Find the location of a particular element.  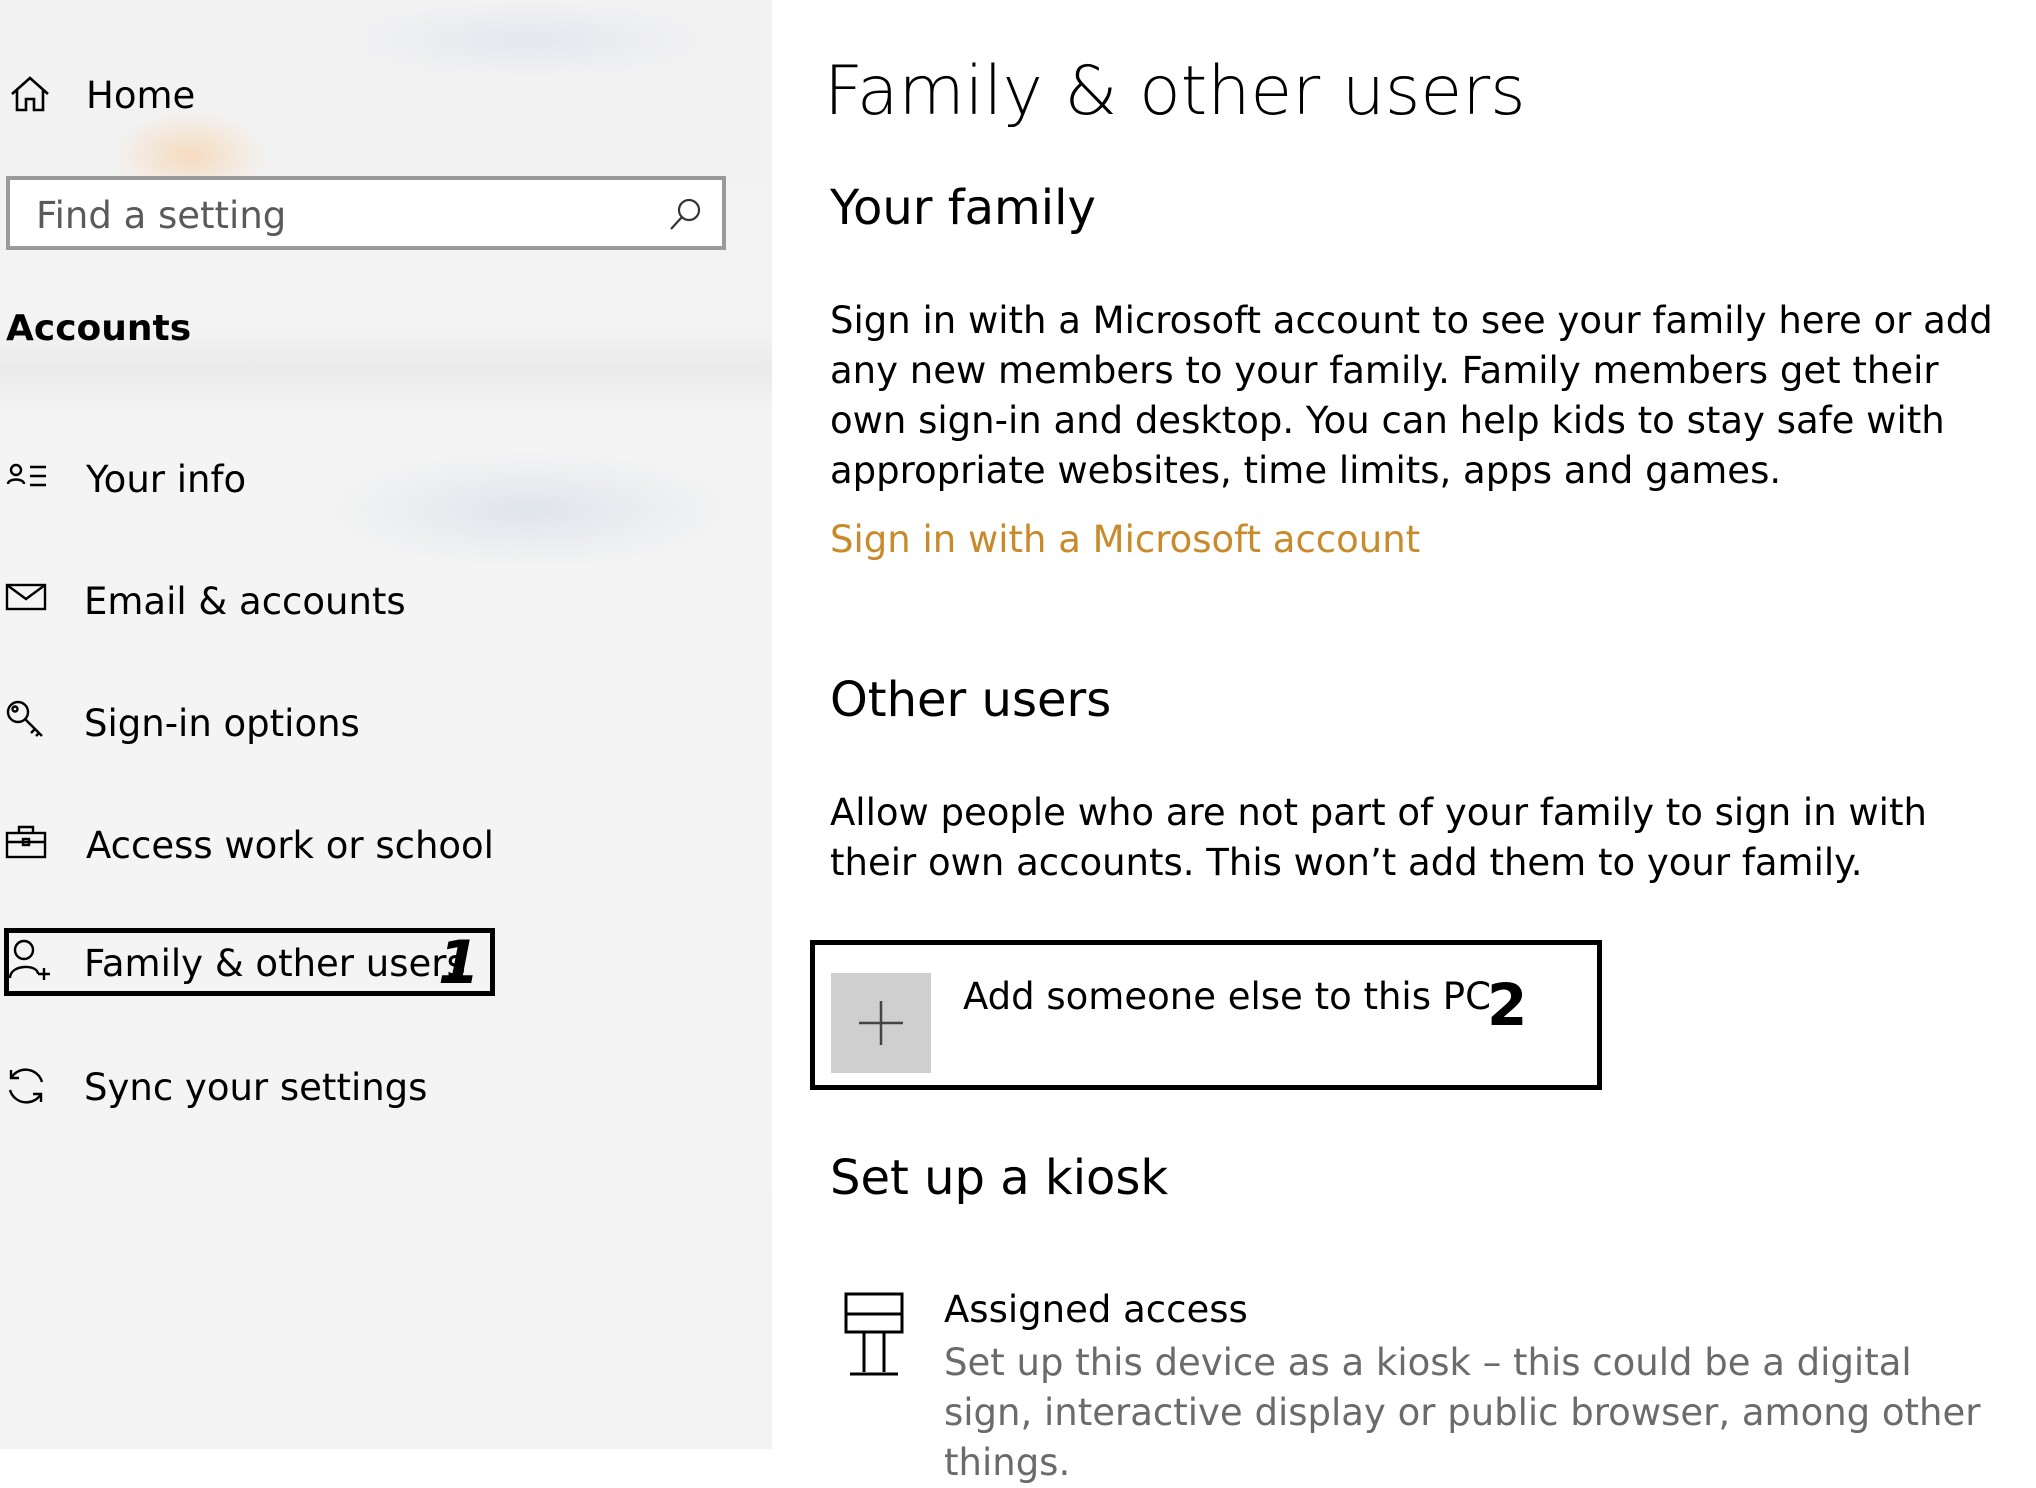

sidebar-item-email-accounts: Email & accounts is located at coordinates (350, 602).